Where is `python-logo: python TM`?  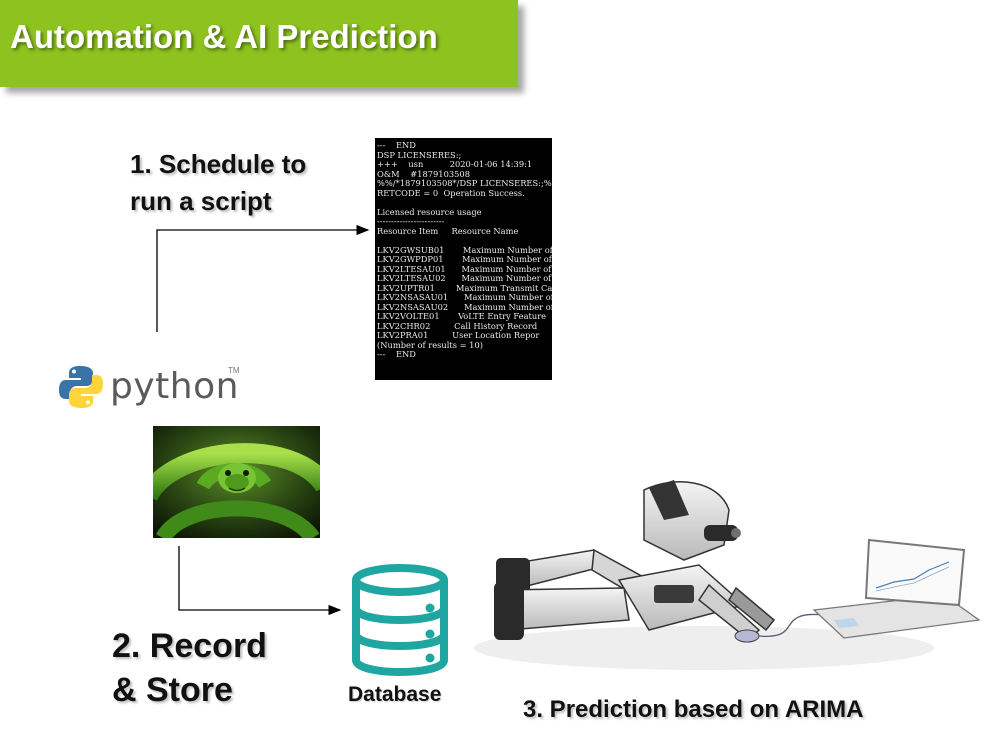
python-logo: python TM is located at coordinates (151, 386).